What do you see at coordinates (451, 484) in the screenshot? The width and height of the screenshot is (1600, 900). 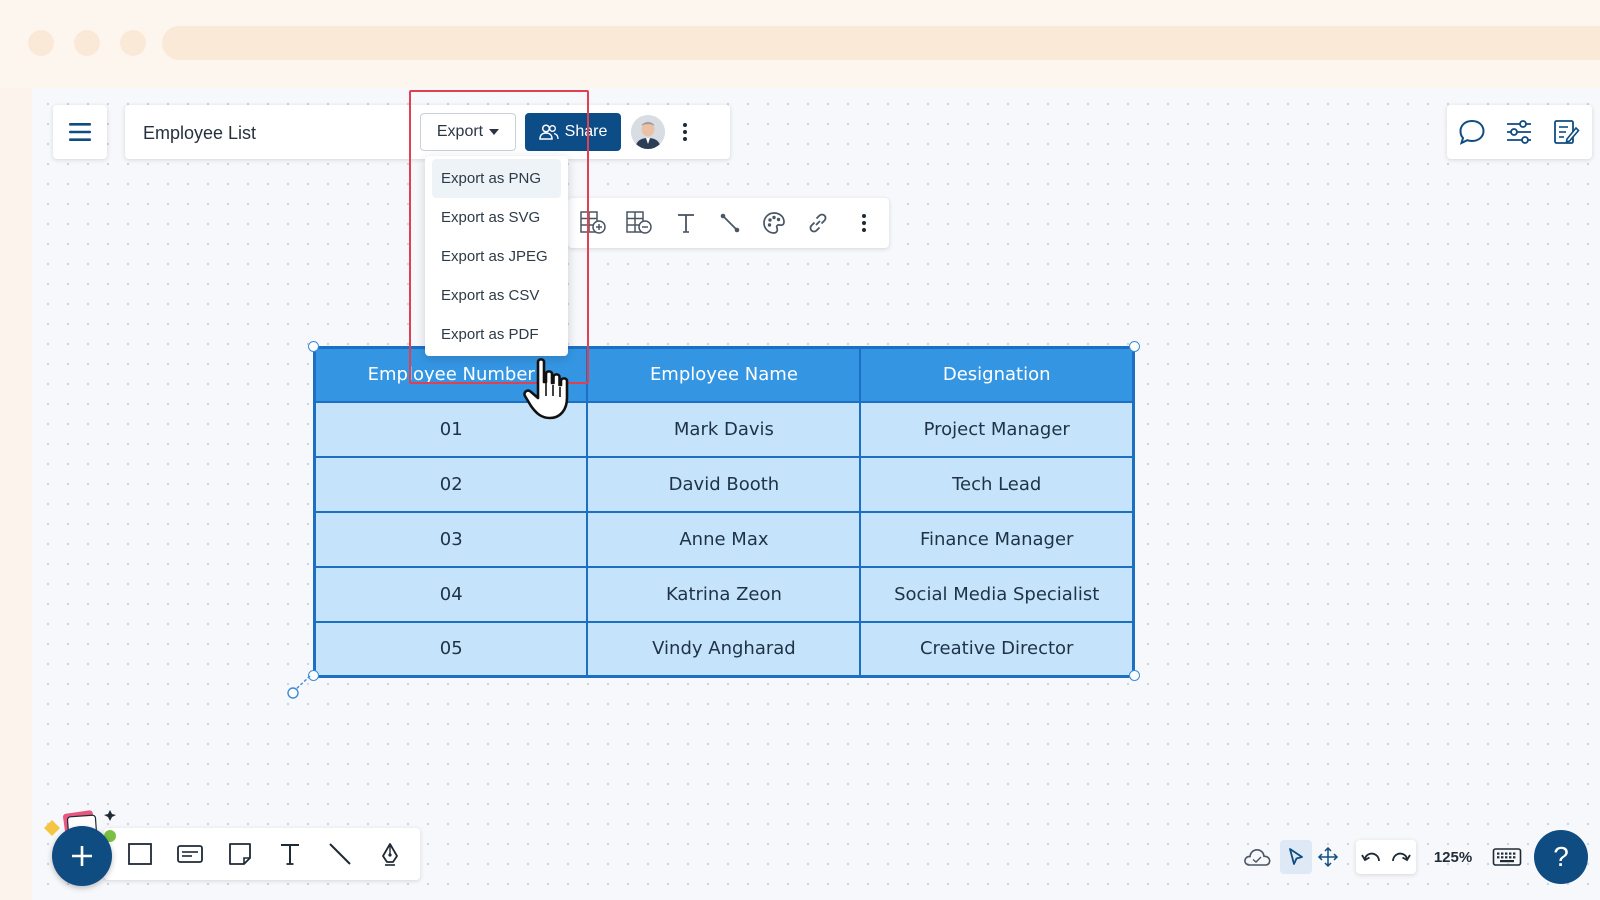 I see `table-cell: 02` at bounding box center [451, 484].